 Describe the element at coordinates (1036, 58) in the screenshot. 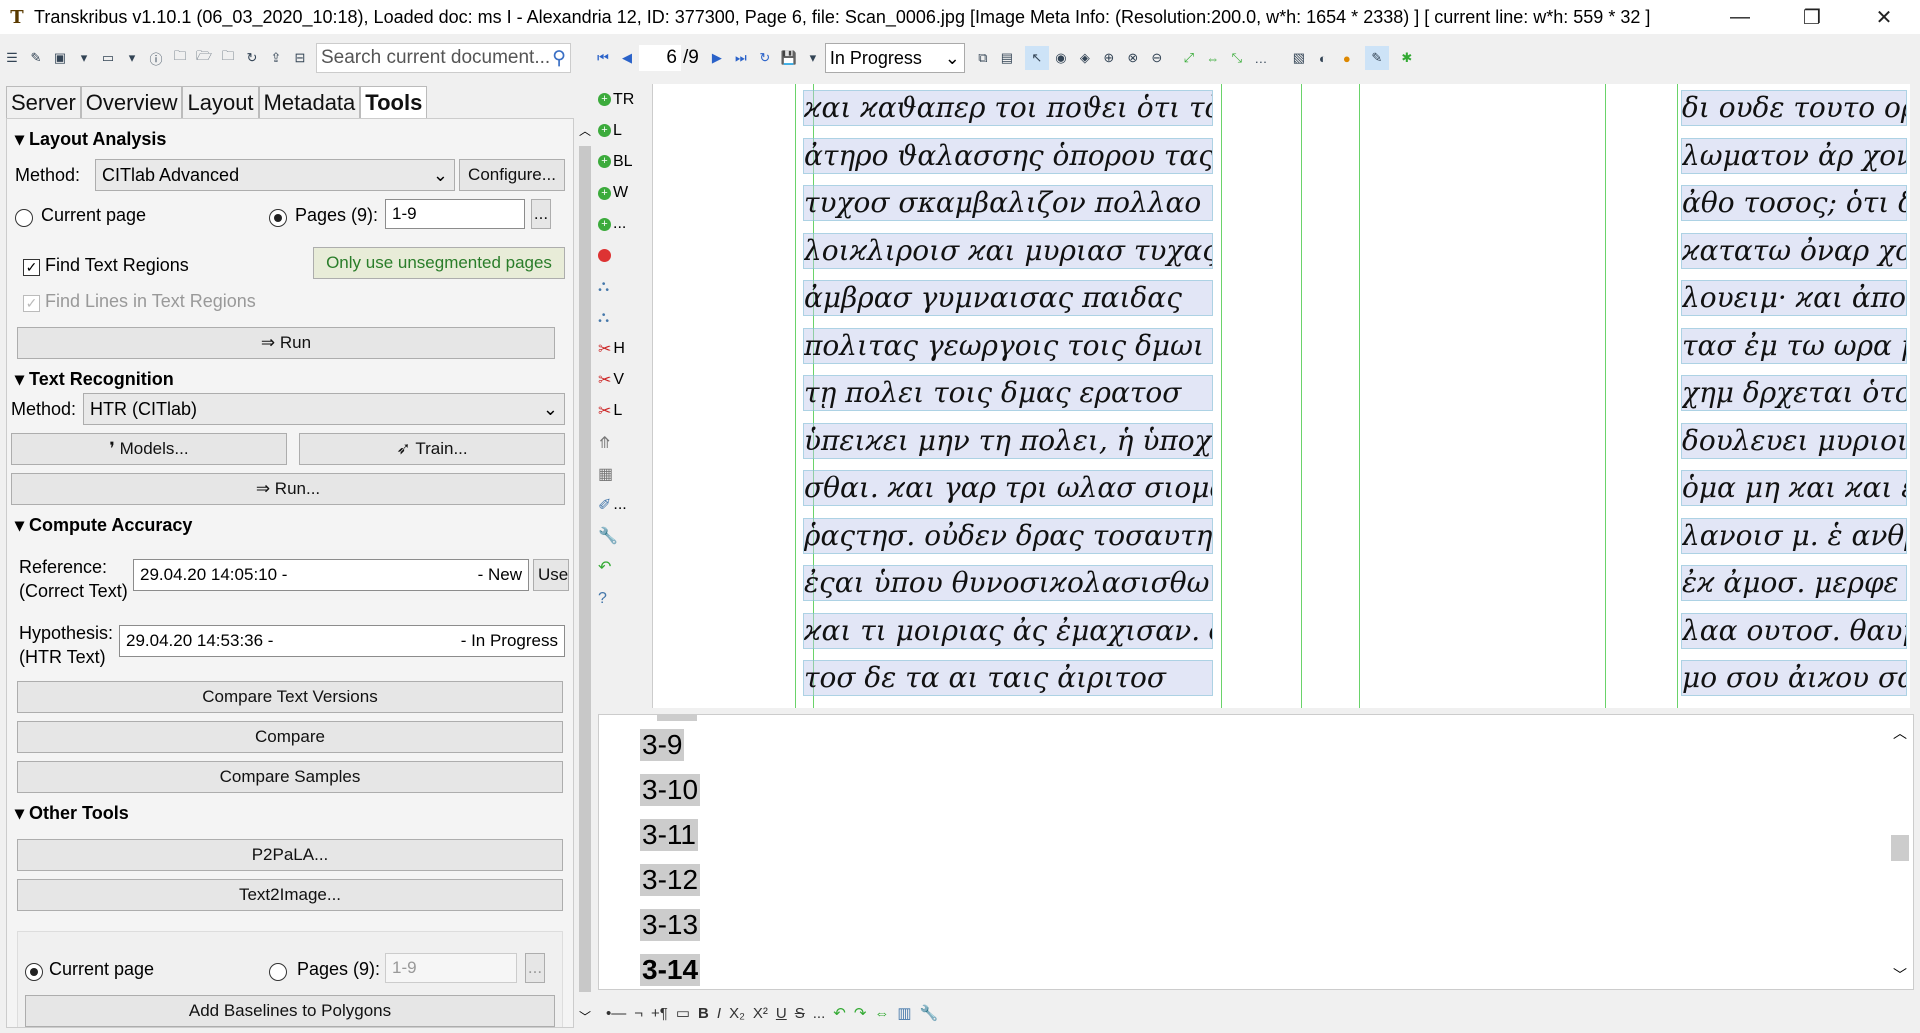

I see `pointer-icon: ↖` at that location.